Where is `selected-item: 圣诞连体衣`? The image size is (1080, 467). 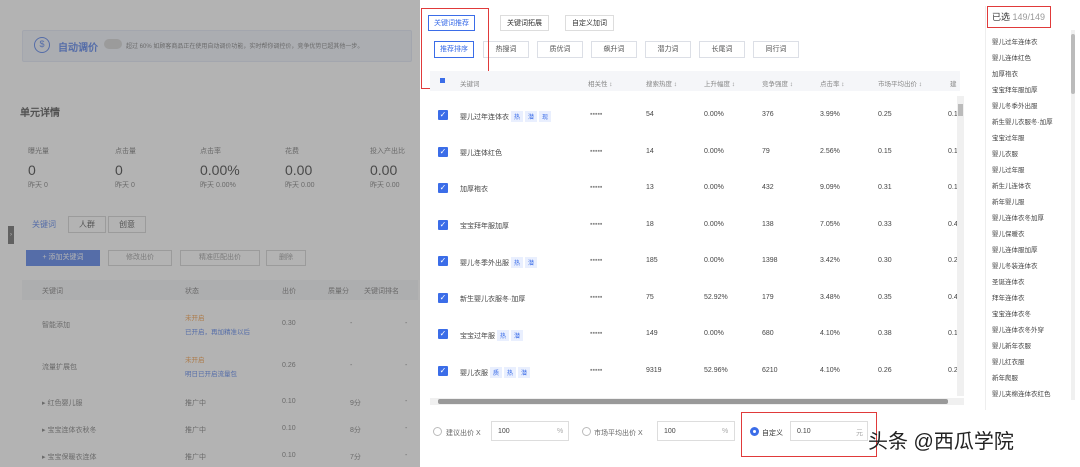 selected-item: 圣诞连体衣 is located at coordinates (1008, 281).